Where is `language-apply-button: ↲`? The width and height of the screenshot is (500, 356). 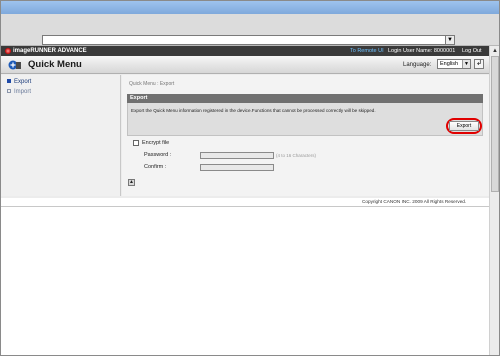 language-apply-button: ↲ is located at coordinates (479, 64).